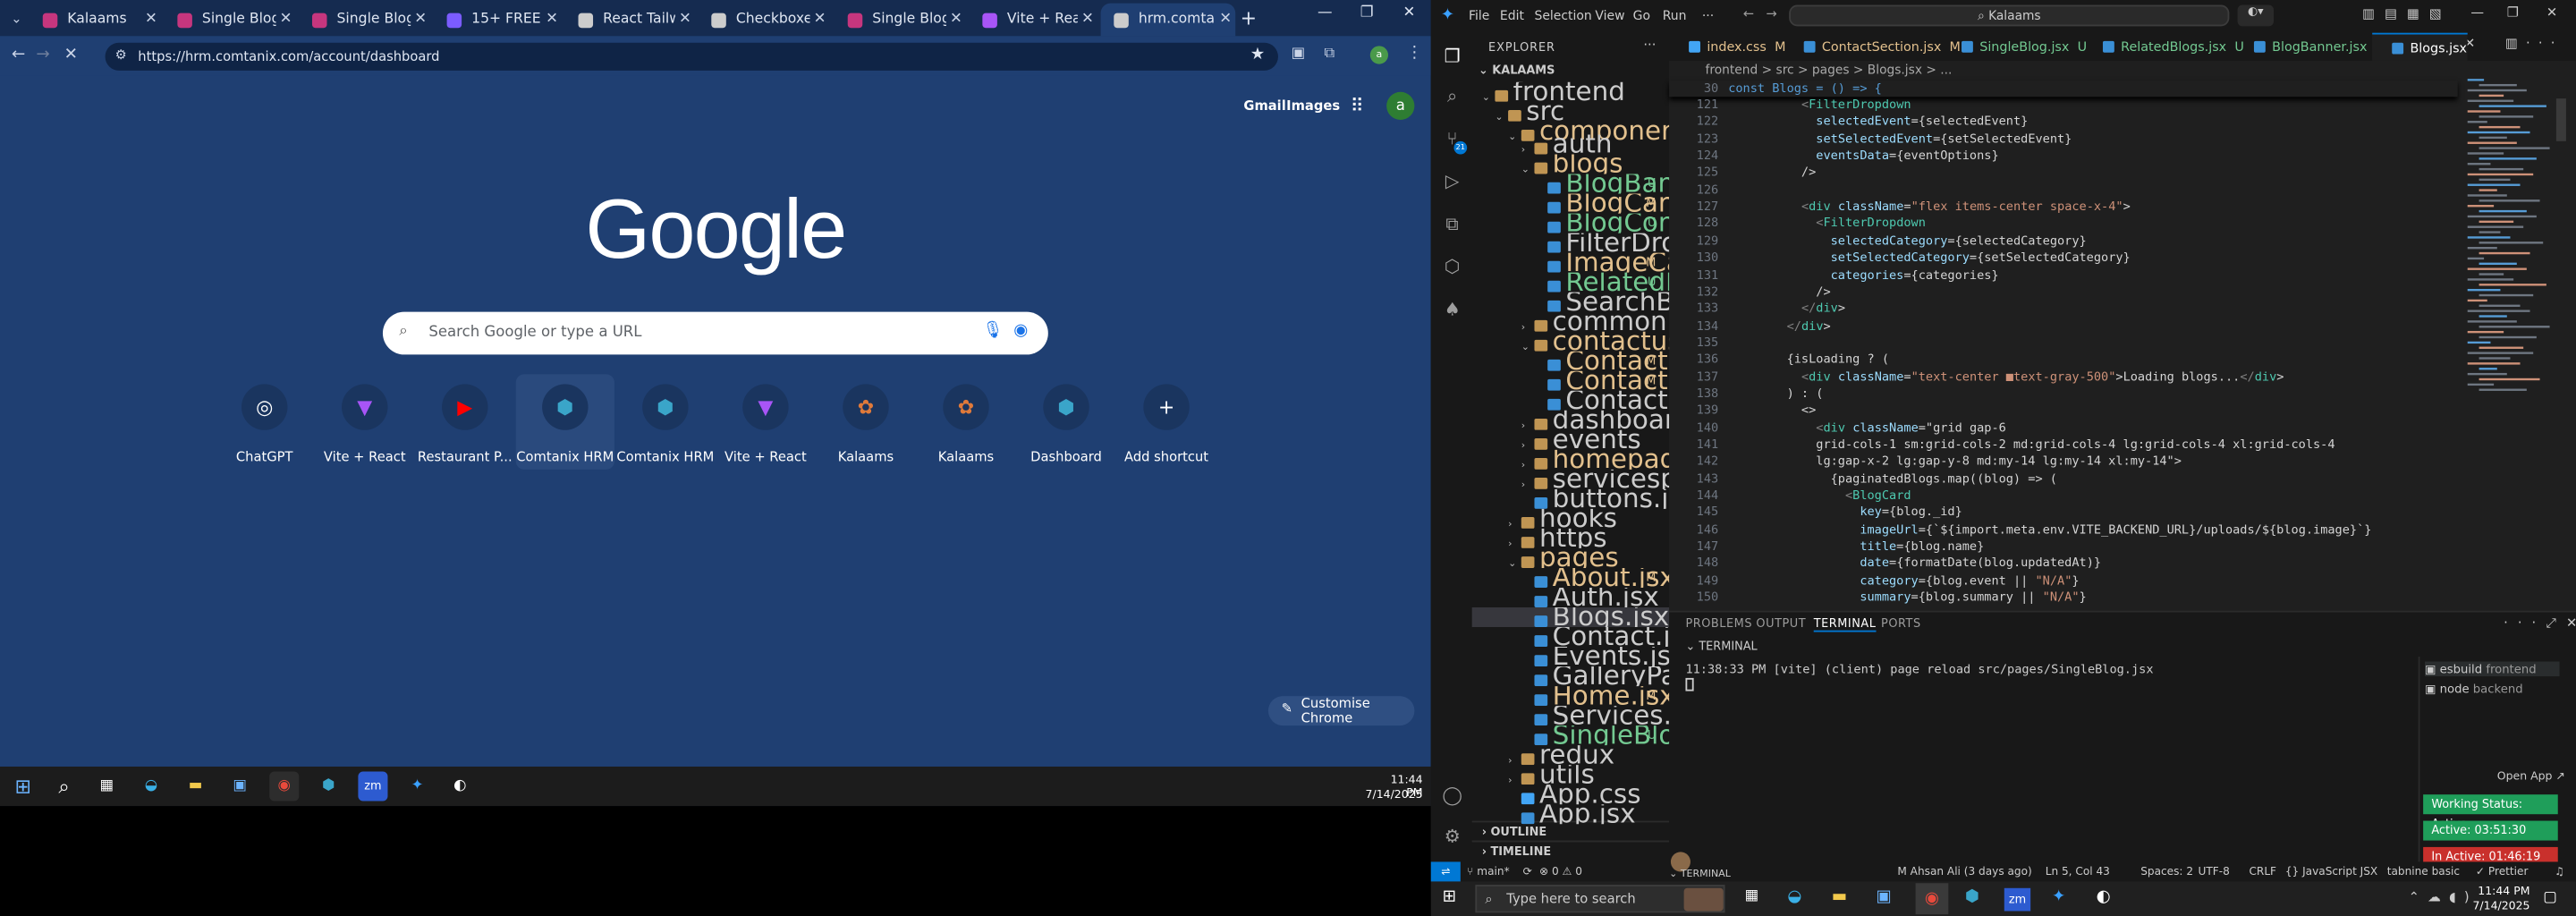 The height and width of the screenshot is (916, 2576). Describe the element at coordinates (1445, 871) in the screenshot. I see `remote-indicator-icon: ⇌` at that location.